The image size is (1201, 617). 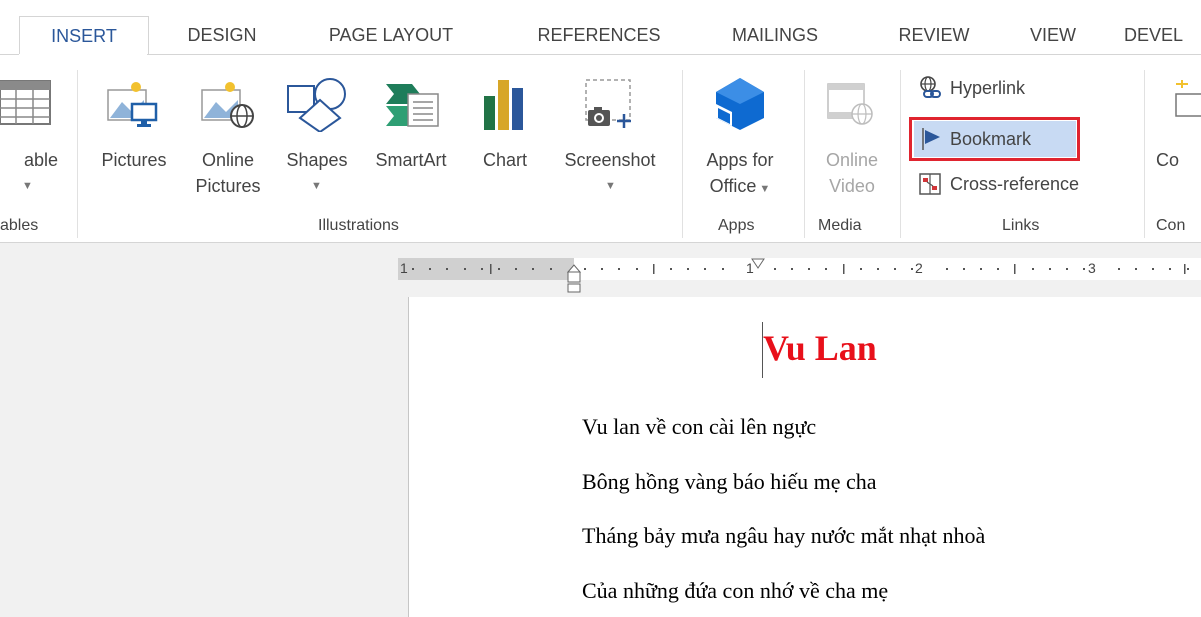 What do you see at coordinates (988, 87) in the screenshot?
I see `hyperlink-label: Hyperlink` at bounding box center [988, 87].